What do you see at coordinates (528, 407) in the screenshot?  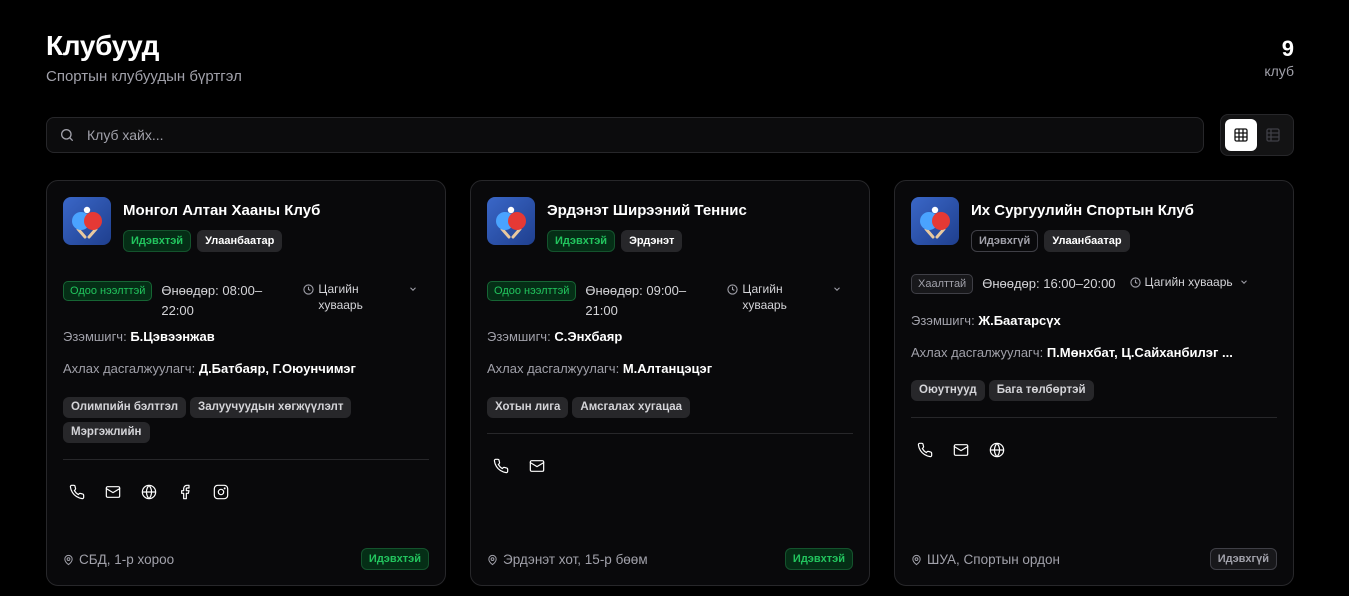 I see `tag: Хотын лига` at bounding box center [528, 407].